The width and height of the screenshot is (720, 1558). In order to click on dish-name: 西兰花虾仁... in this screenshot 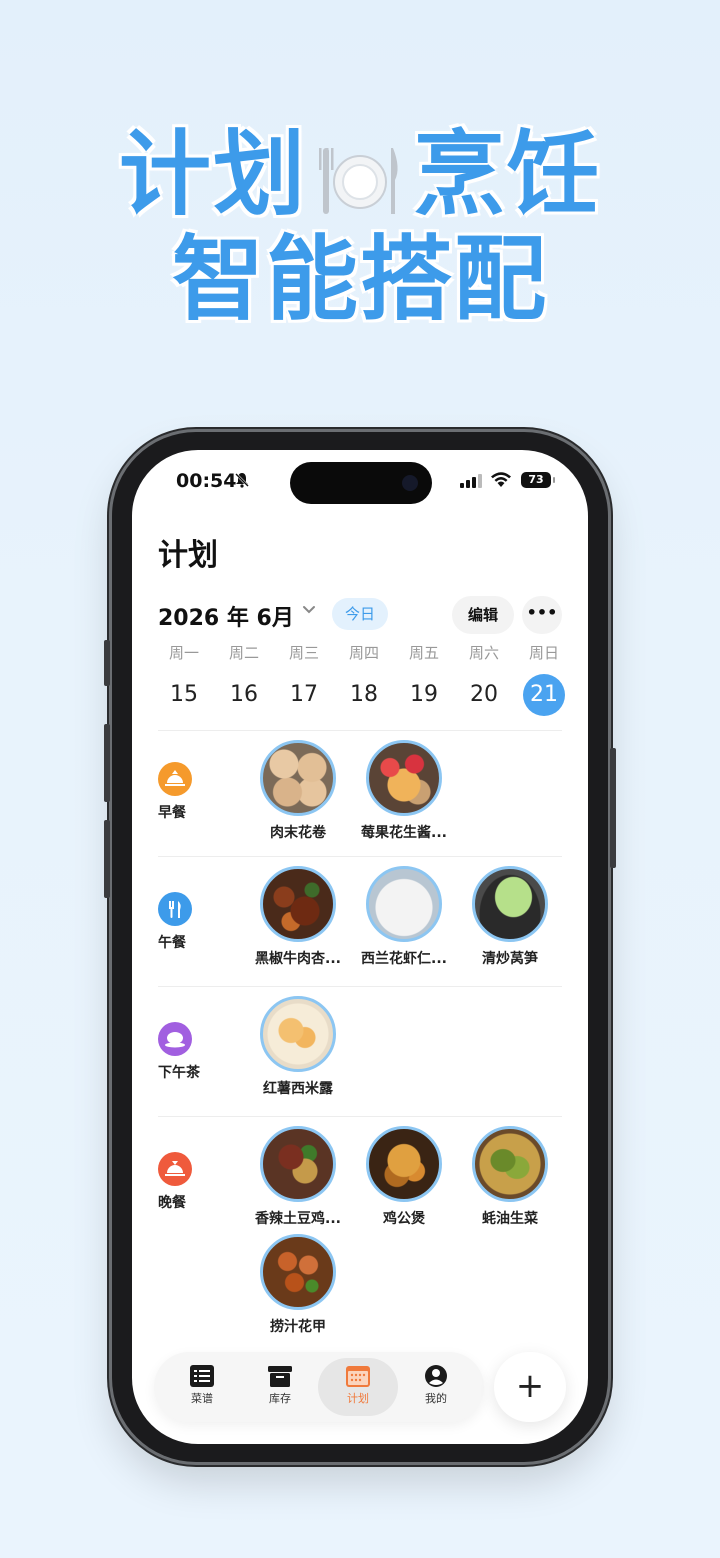, I will do `click(404, 959)`.